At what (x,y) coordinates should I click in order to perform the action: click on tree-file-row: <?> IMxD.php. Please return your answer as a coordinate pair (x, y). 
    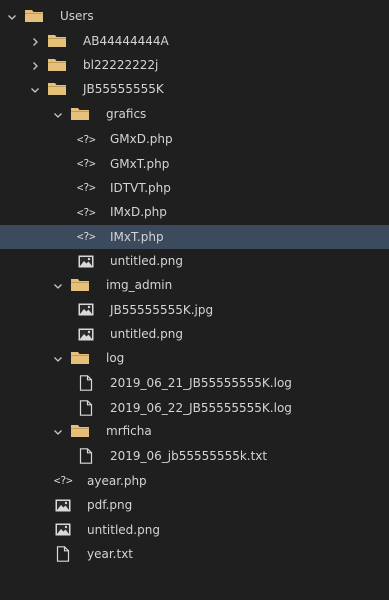
    Looking at the image, I should click on (194, 212).